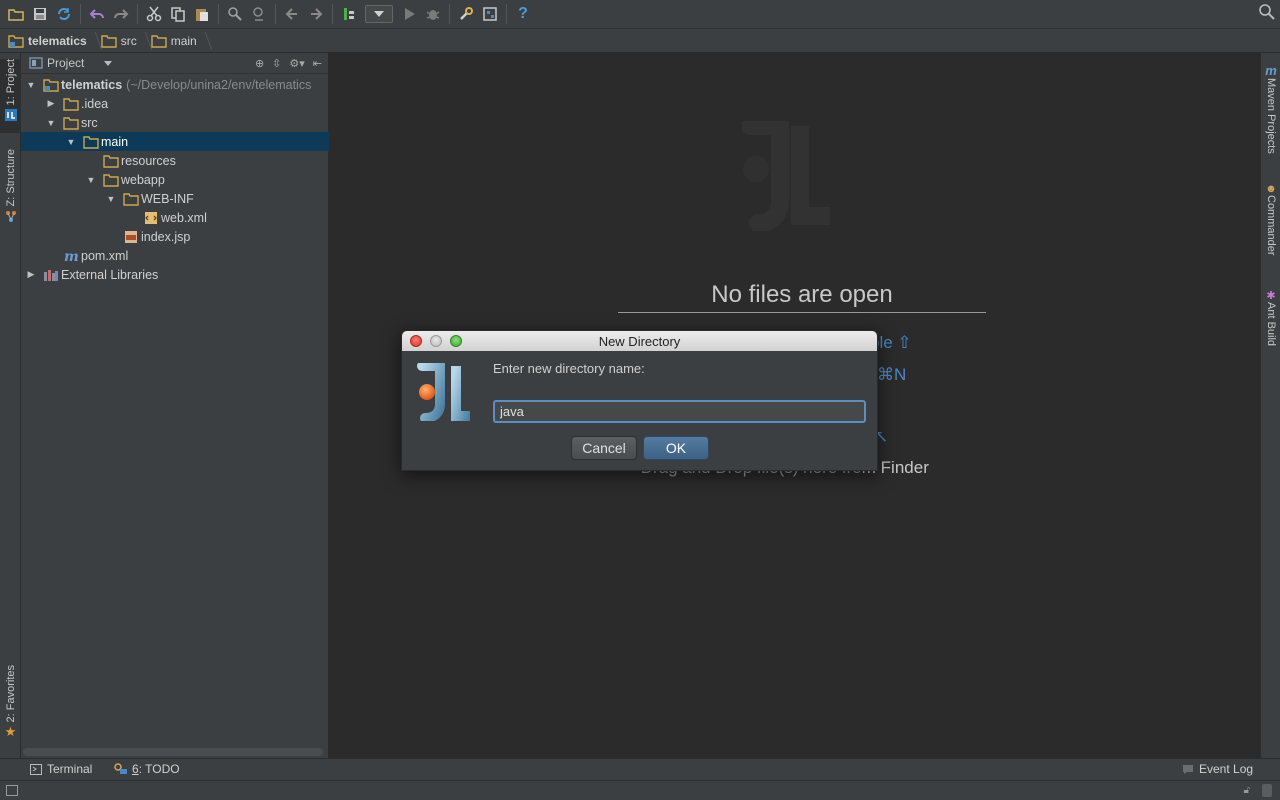 This screenshot has width=1280, height=800. I want to click on dialog-titlebar: New Directory, so click(639, 341).